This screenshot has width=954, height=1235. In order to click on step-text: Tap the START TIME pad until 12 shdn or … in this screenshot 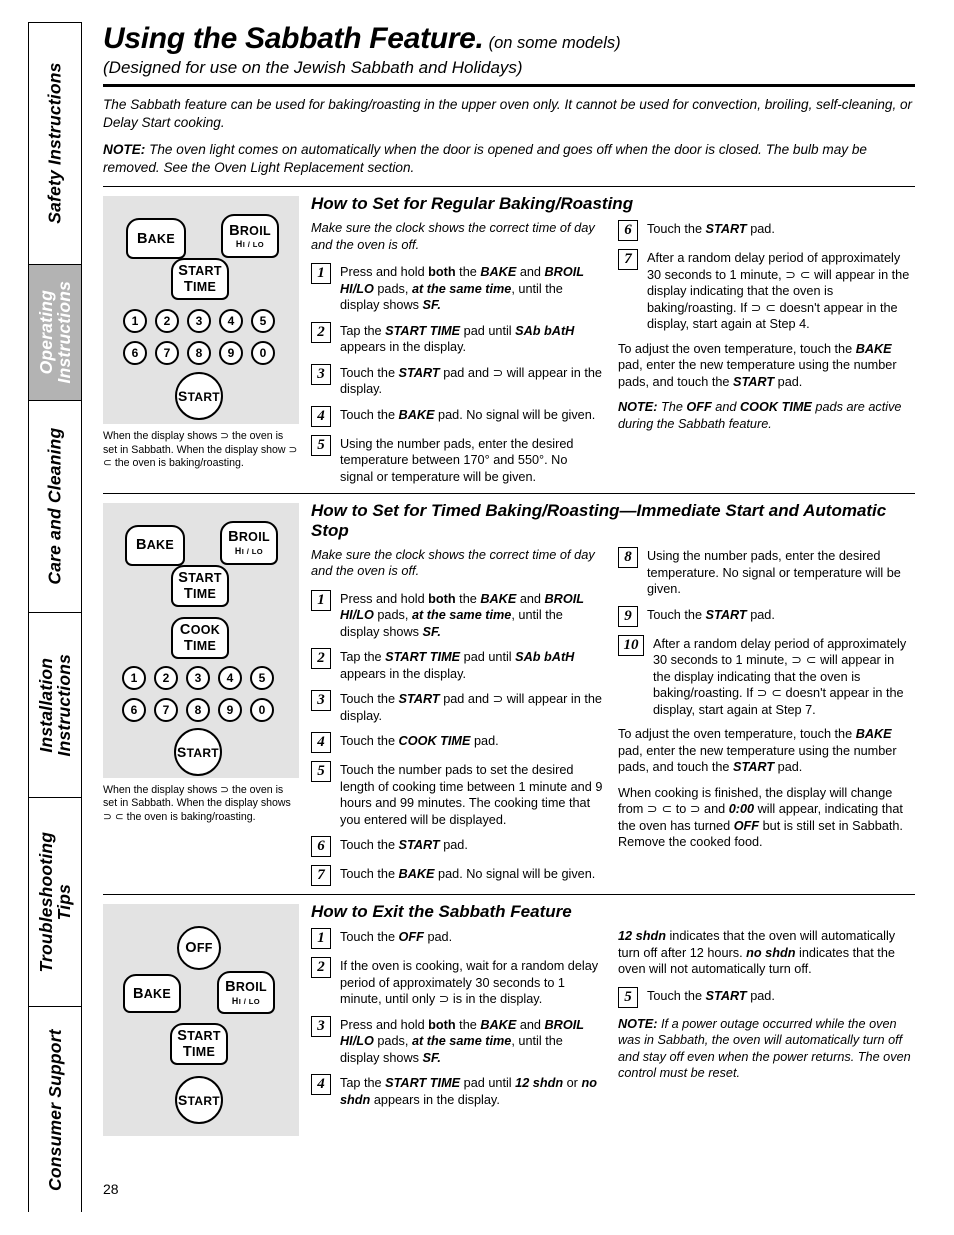, I will do `click(468, 1091)`.